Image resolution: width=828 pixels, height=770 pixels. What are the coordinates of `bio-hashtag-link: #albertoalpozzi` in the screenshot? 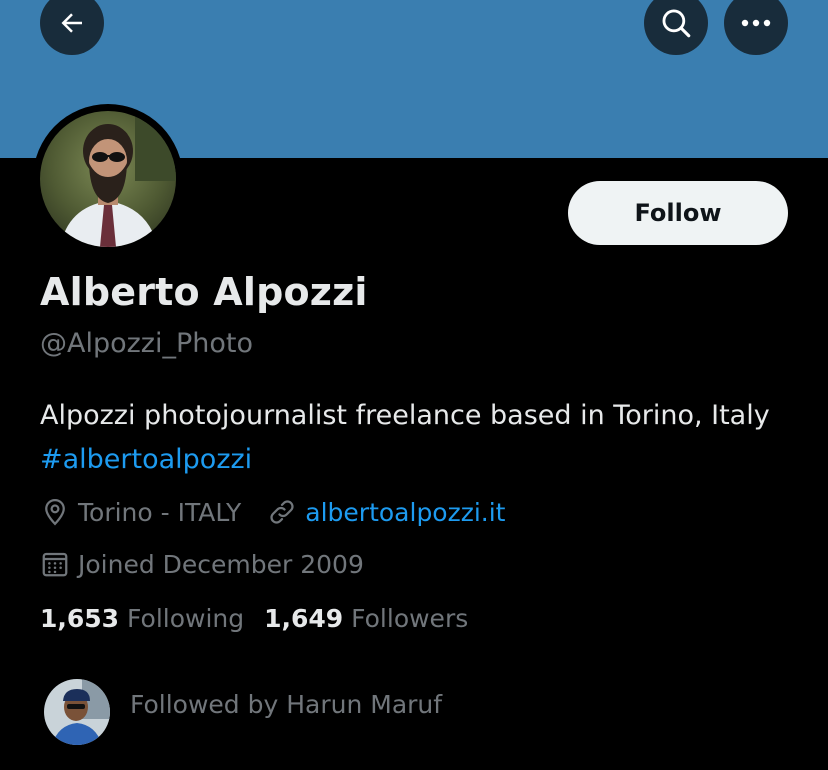 It's located at (146, 459).